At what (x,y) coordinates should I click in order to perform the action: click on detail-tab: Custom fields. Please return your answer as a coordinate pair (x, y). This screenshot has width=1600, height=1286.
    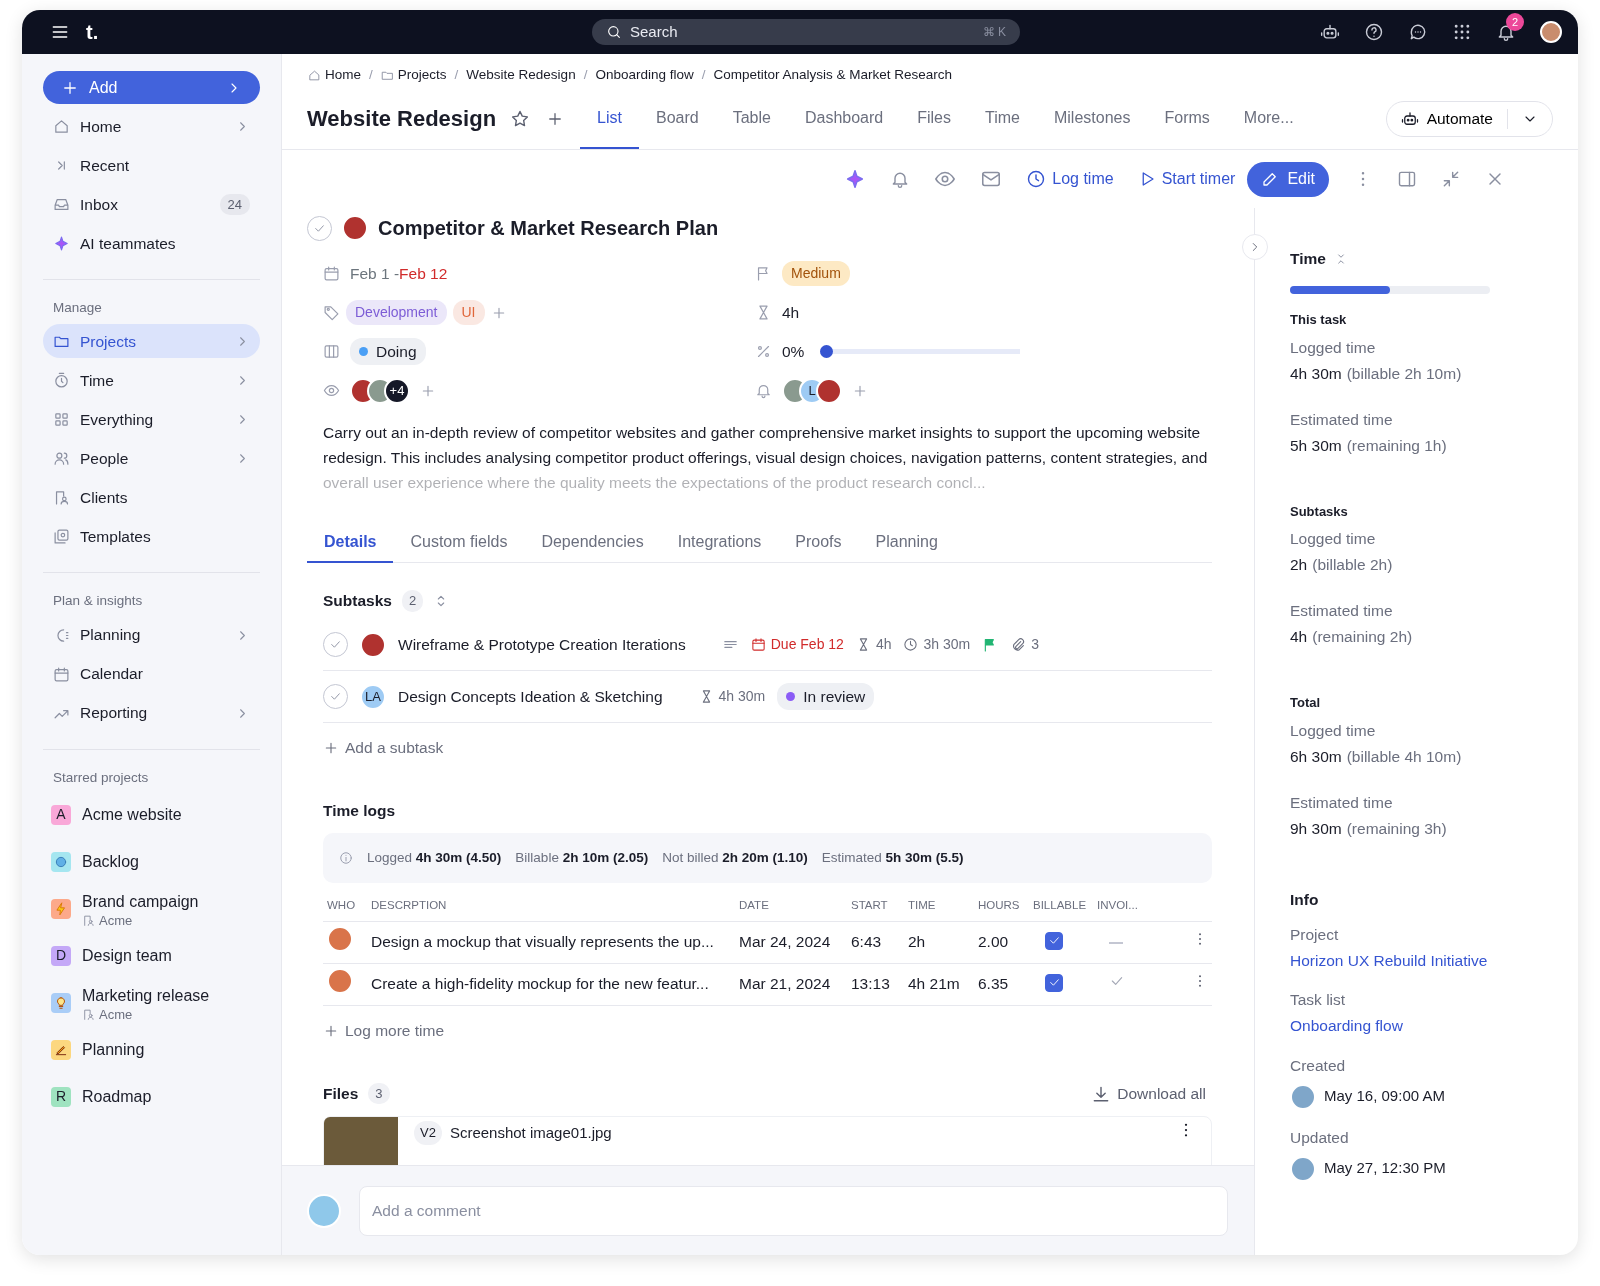
    Looking at the image, I should click on (459, 543).